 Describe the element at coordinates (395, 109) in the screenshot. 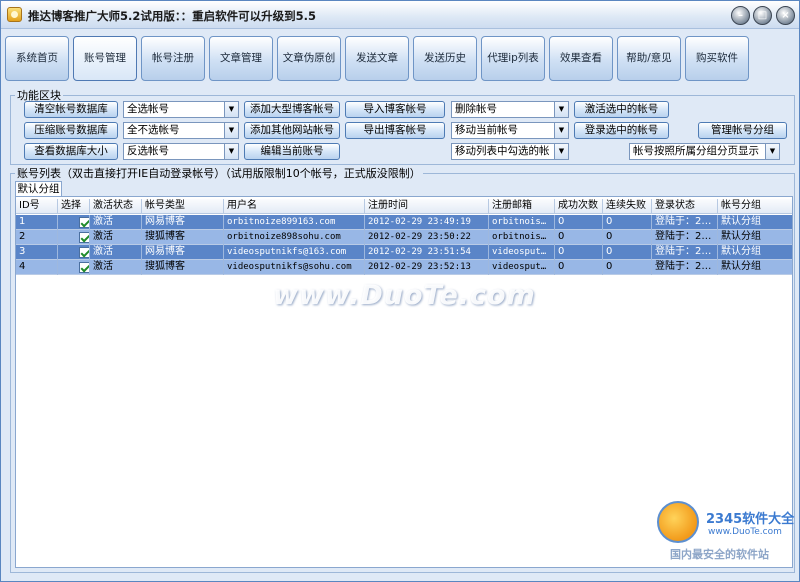

I see `import-blog-button: 导入博客帐号` at that location.